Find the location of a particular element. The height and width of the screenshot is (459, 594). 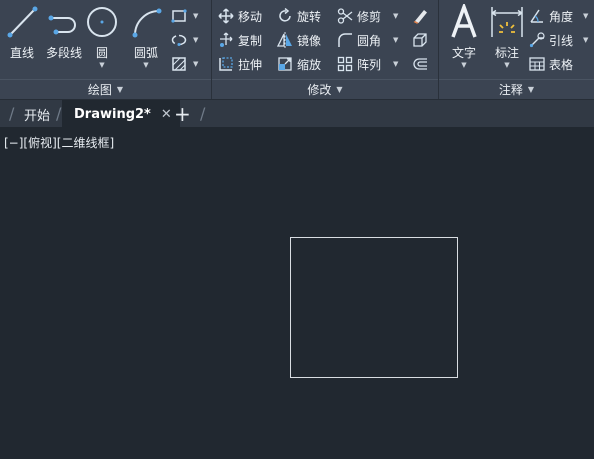

explode-button is located at coordinates (420, 40).